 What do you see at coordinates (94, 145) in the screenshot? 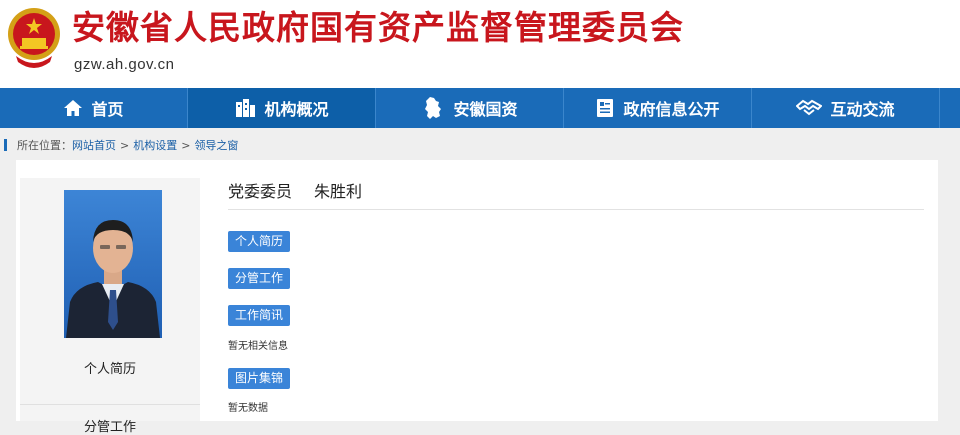
I see `breadcrumb-link-home: 网站首页` at bounding box center [94, 145].